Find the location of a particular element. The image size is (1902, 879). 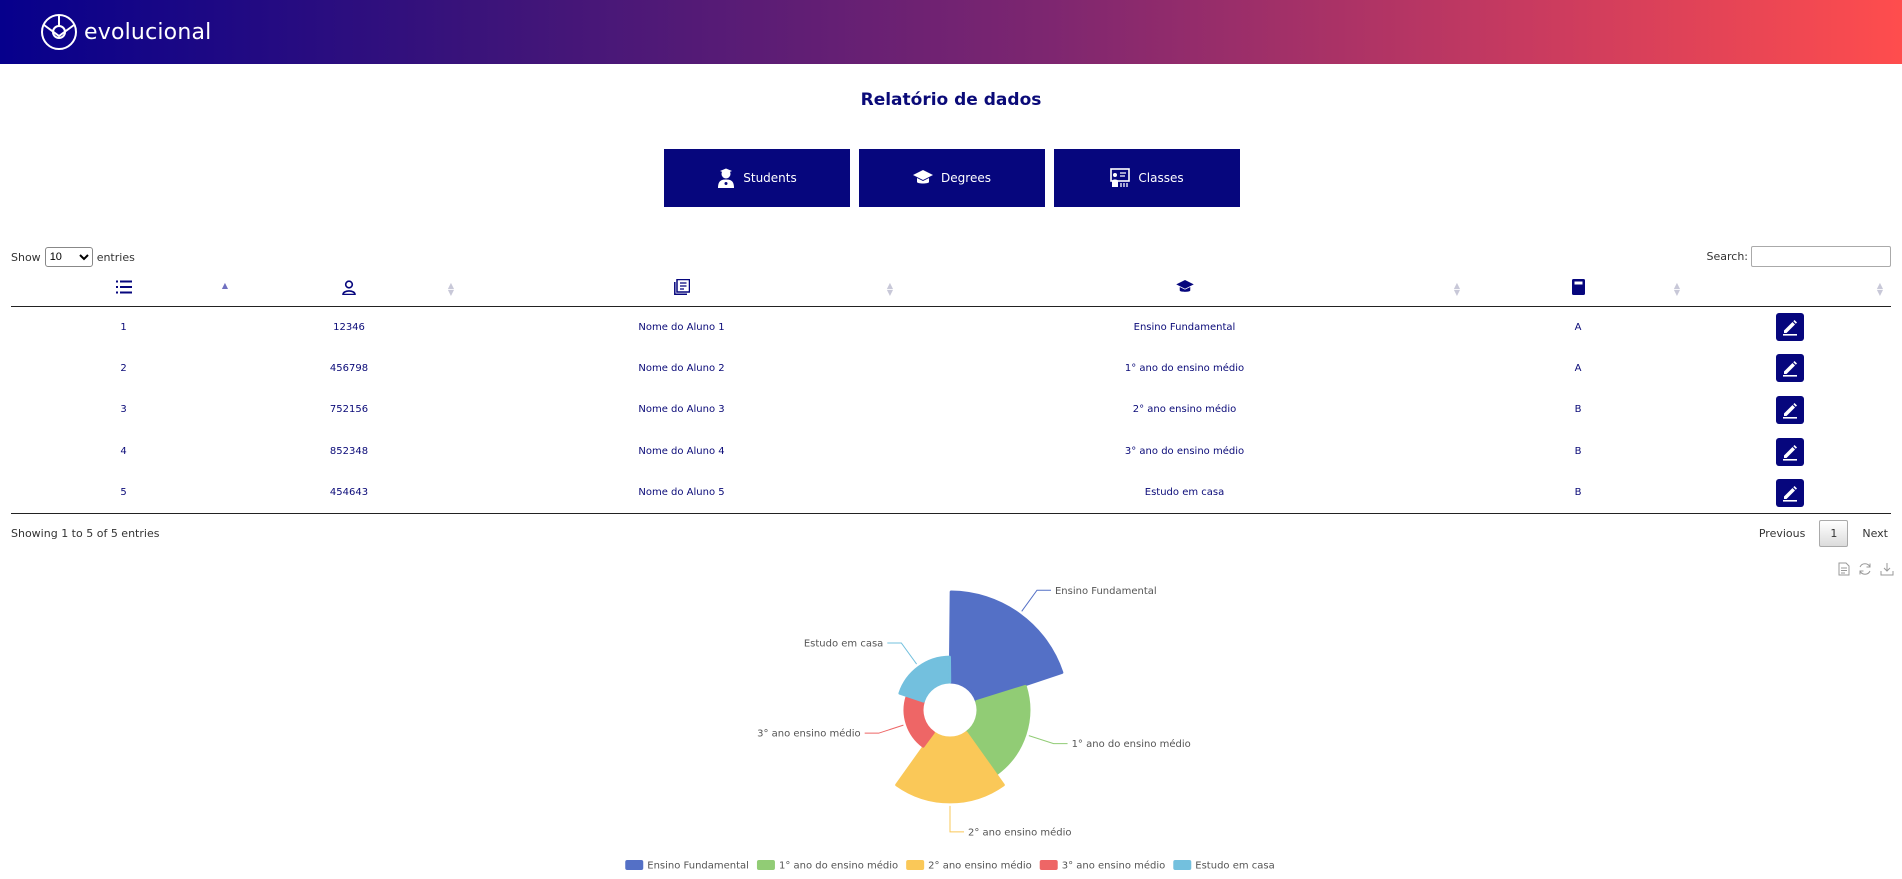

previous-button: Previous is located at coordinates (1782, 533).